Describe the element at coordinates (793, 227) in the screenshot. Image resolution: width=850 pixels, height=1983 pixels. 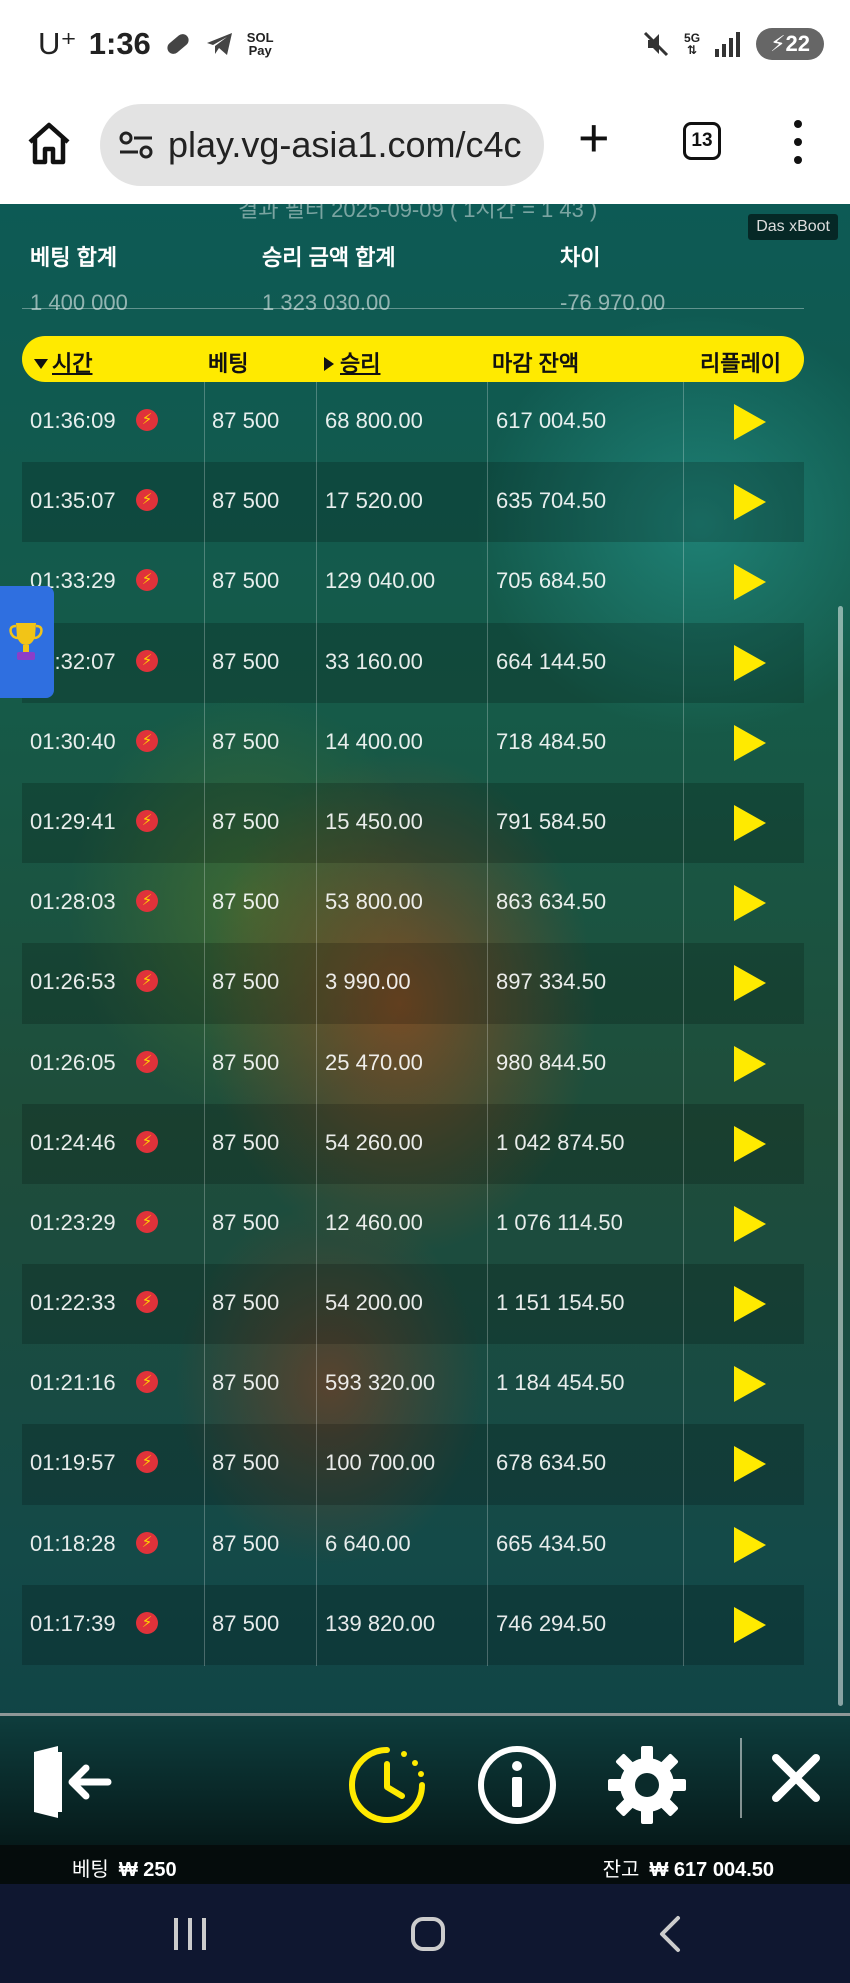
I see `brand-tag: Das xBoot` at that location.